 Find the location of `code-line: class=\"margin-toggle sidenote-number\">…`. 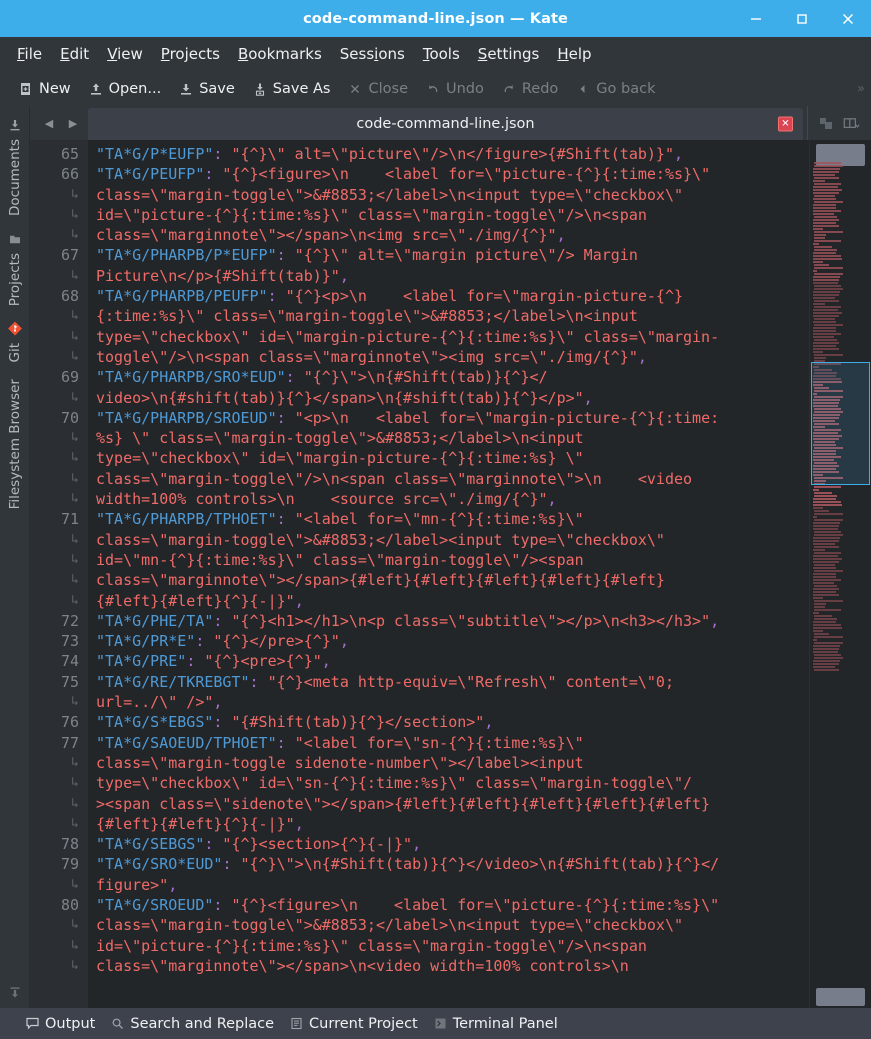

code-line: class=\"margin-toggle sidenote-number\">… is located at coordinates (452, 763).